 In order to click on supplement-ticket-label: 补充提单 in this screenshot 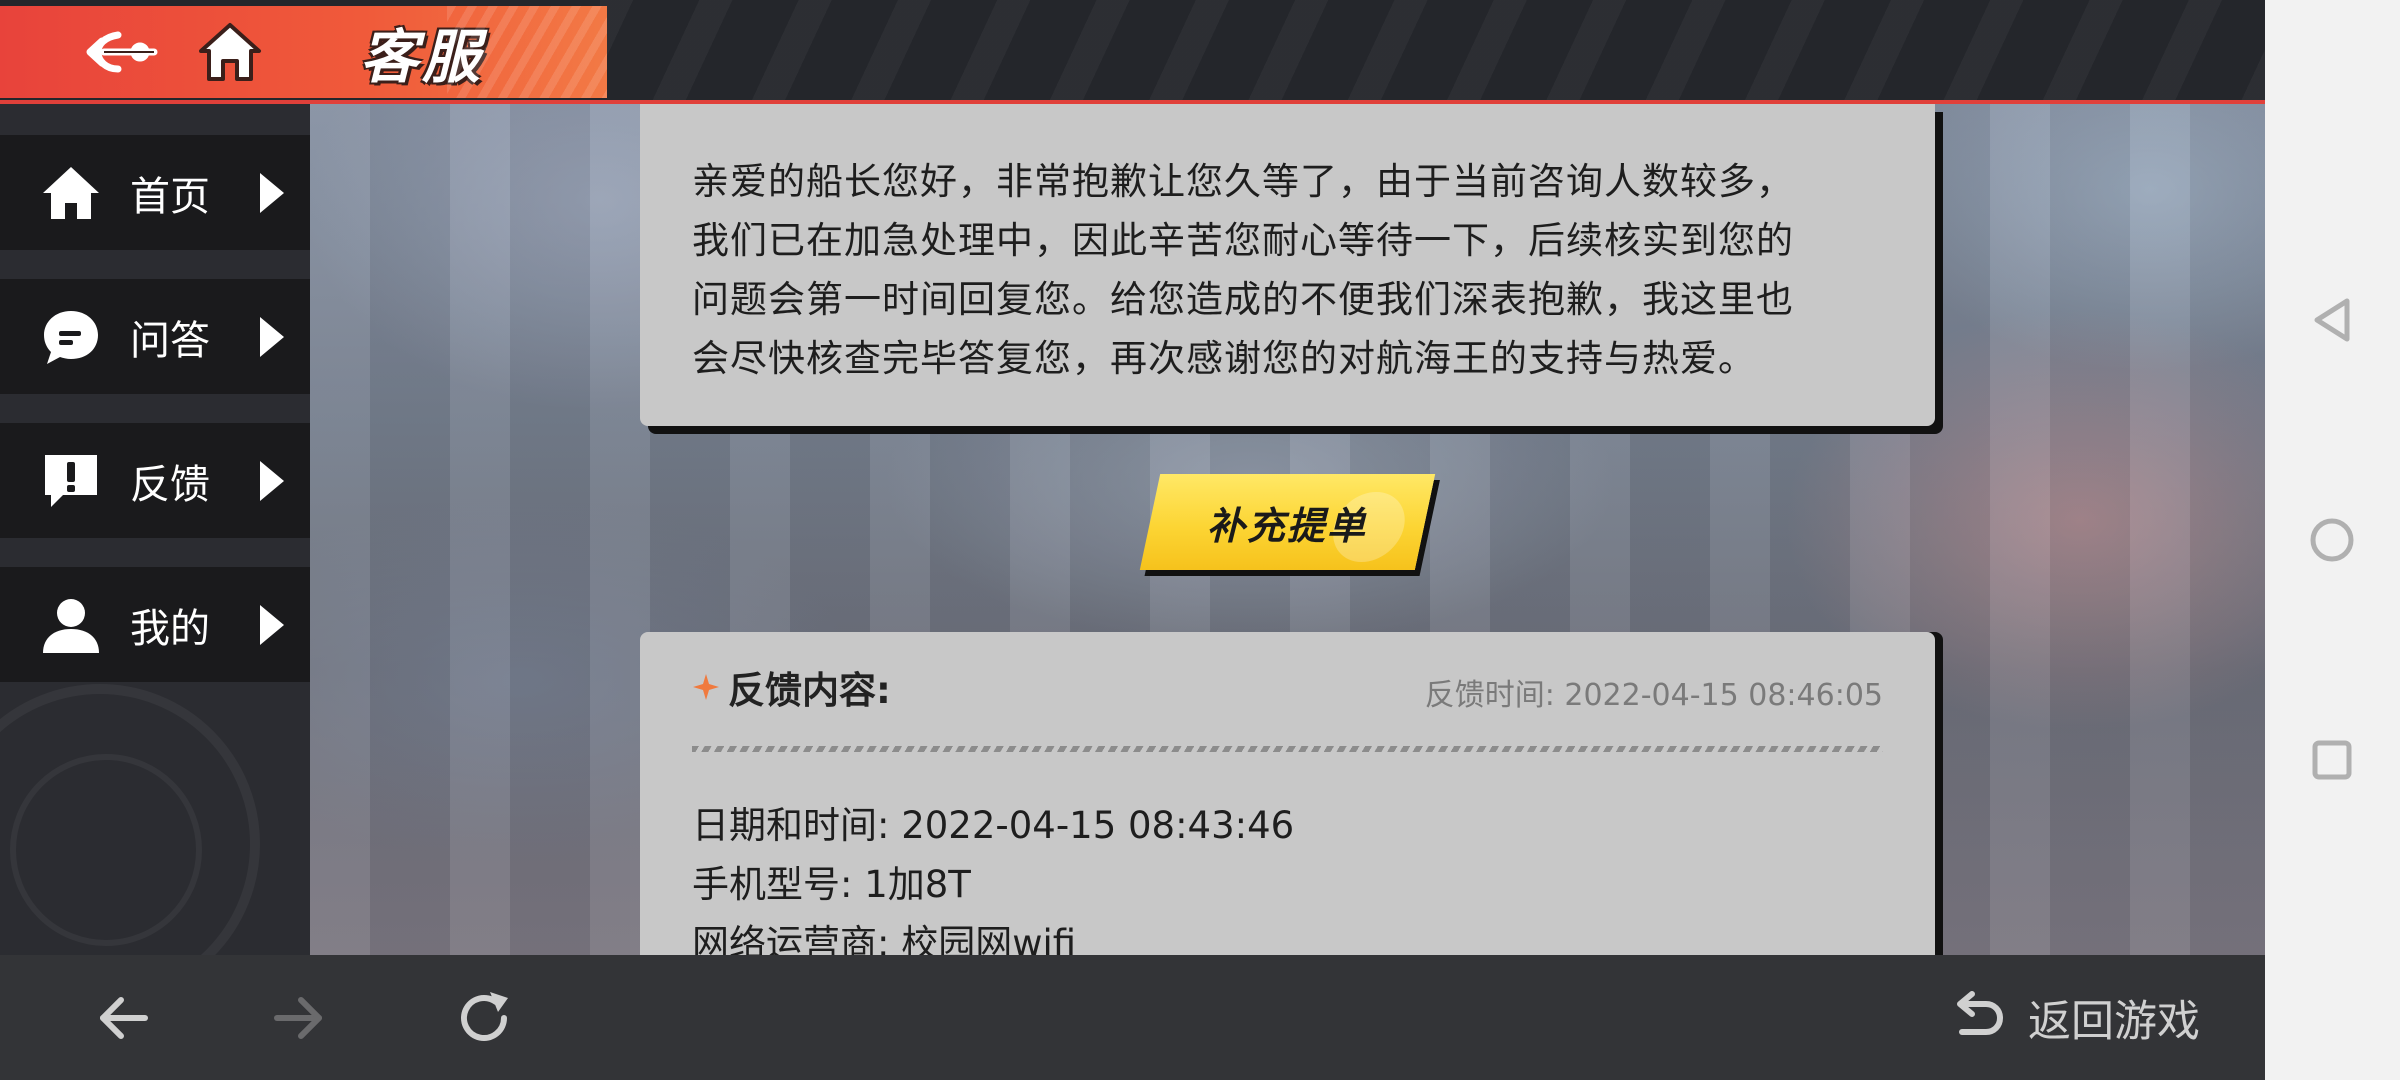, I will do `click(1287, 525)`.